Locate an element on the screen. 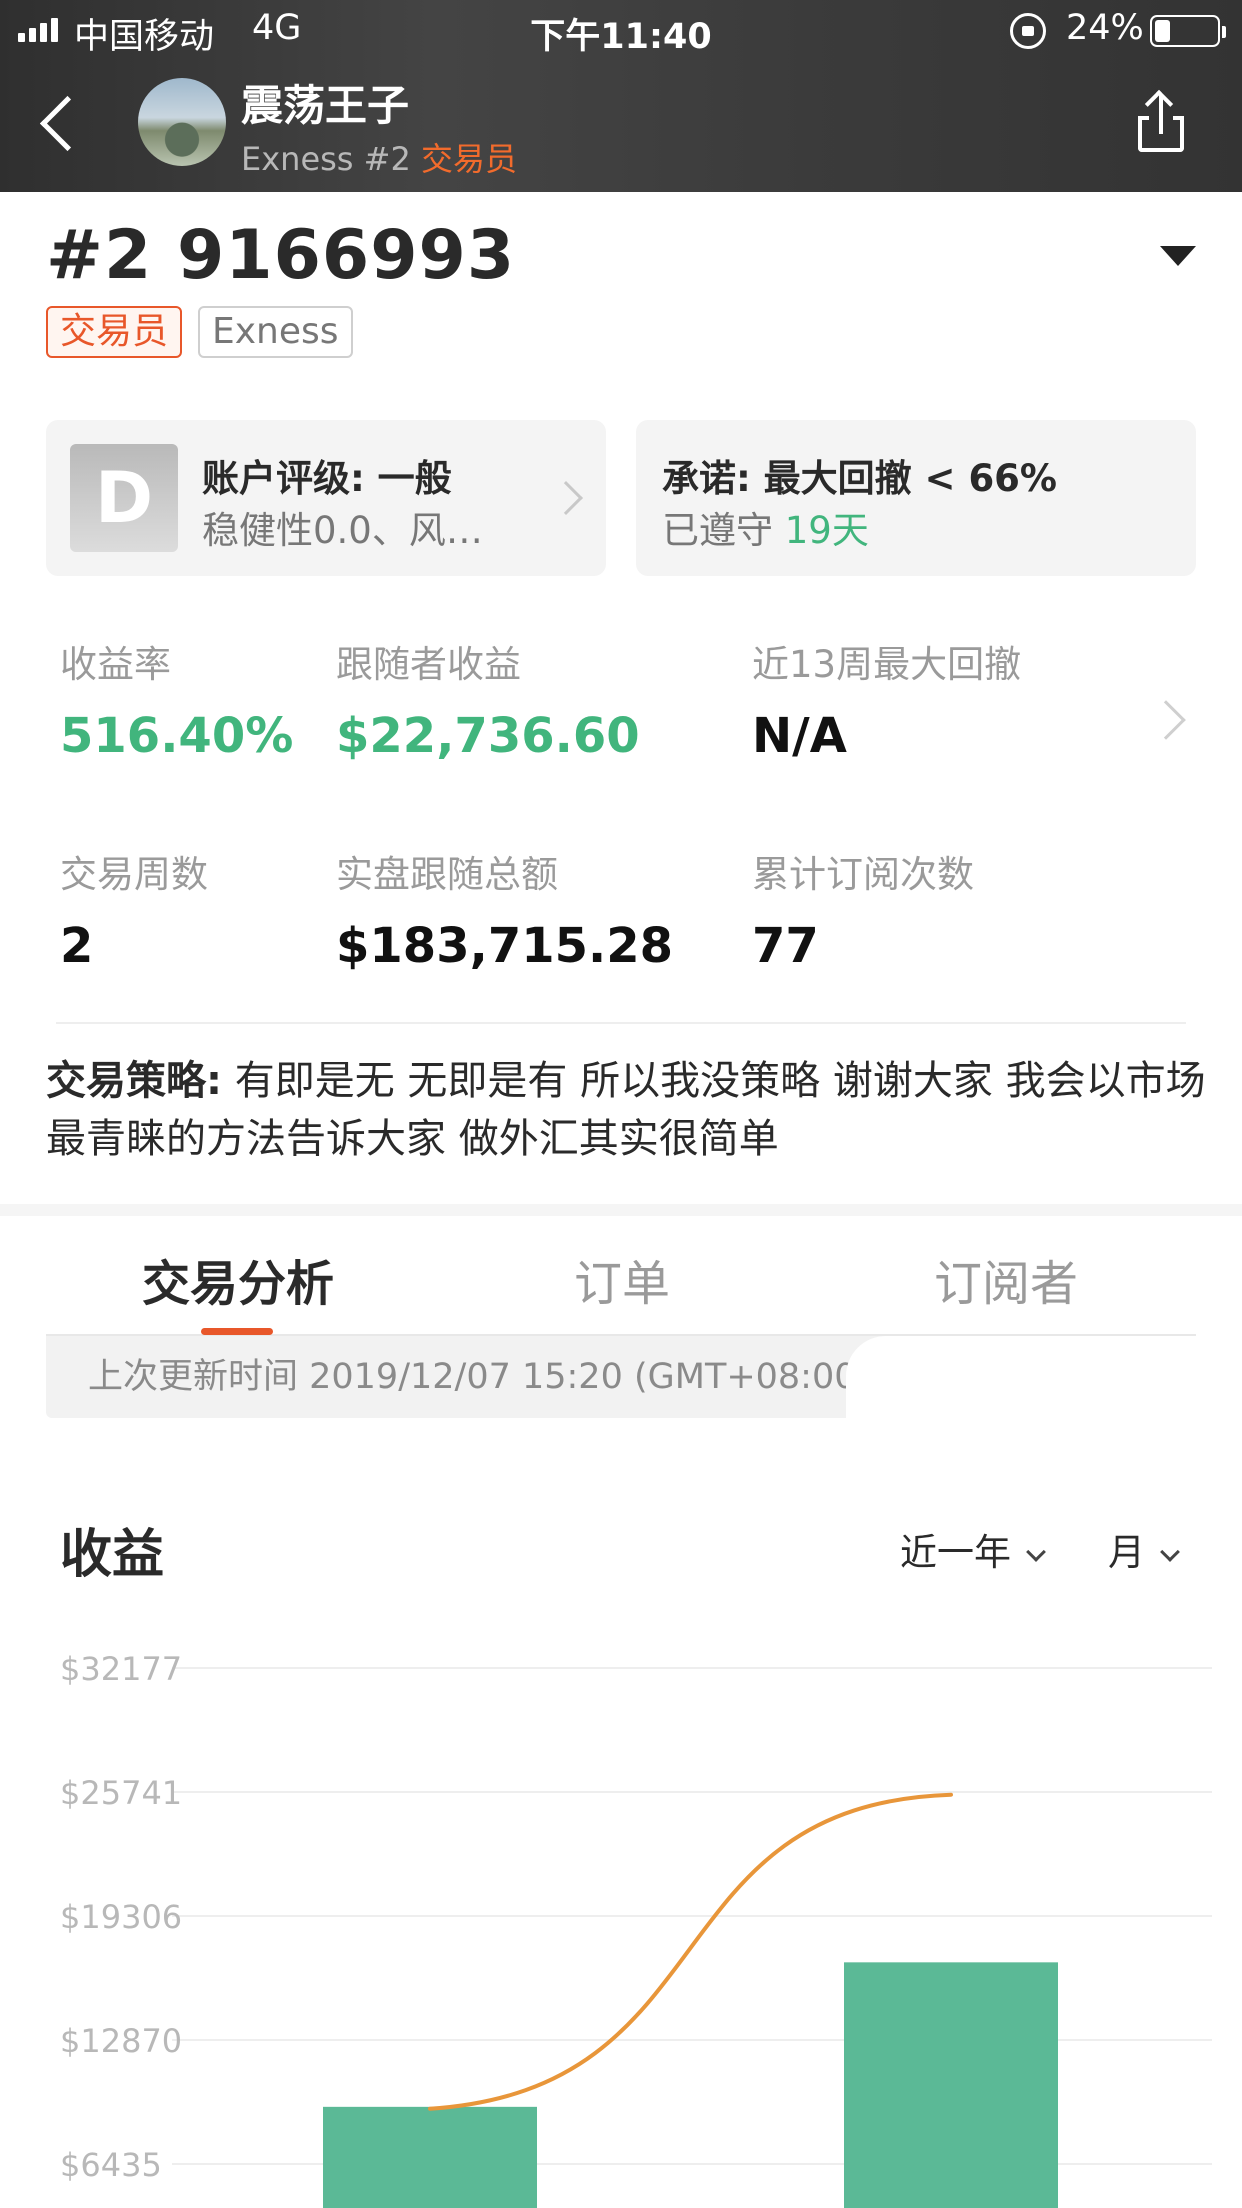 Image resolution: width=1242 pixels, height=2208 pixels. stat-value-follow-total: $183,715.28 is located at coordinates (505, 946).